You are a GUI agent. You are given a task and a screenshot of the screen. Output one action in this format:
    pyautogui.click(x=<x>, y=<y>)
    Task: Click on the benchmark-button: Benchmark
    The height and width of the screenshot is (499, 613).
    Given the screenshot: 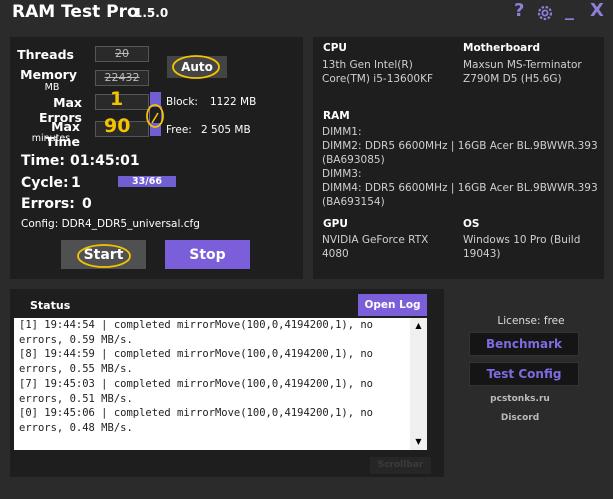 What is the action you would take?
    pyautogui.click(x=524, y=344)
    